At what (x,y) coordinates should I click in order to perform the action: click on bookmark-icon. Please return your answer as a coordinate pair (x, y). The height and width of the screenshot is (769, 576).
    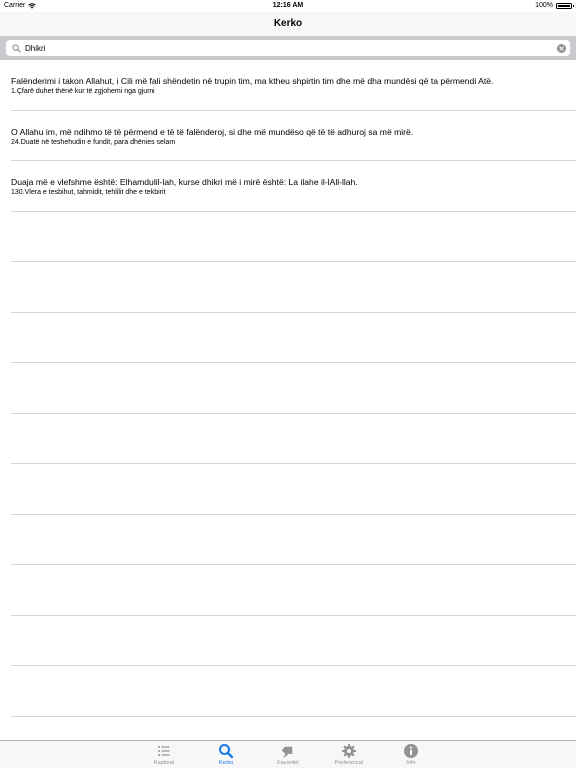
    Looking at the image, I should click on (287, 752).